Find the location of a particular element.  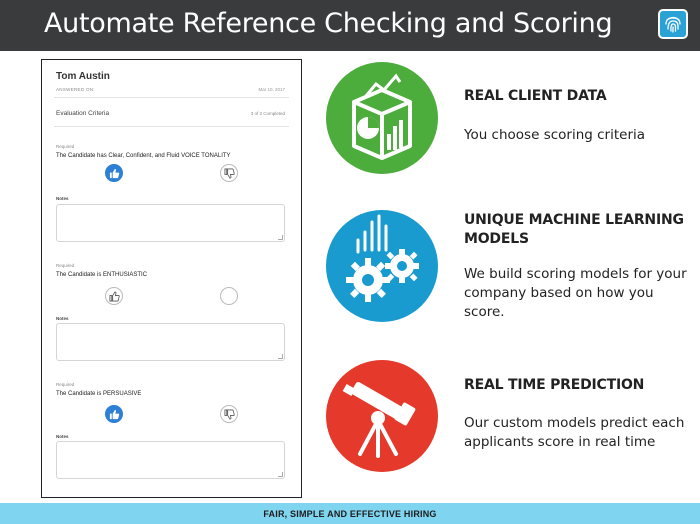

completion-status: 3 of 3 Completed is located at coordinates (267, 113).